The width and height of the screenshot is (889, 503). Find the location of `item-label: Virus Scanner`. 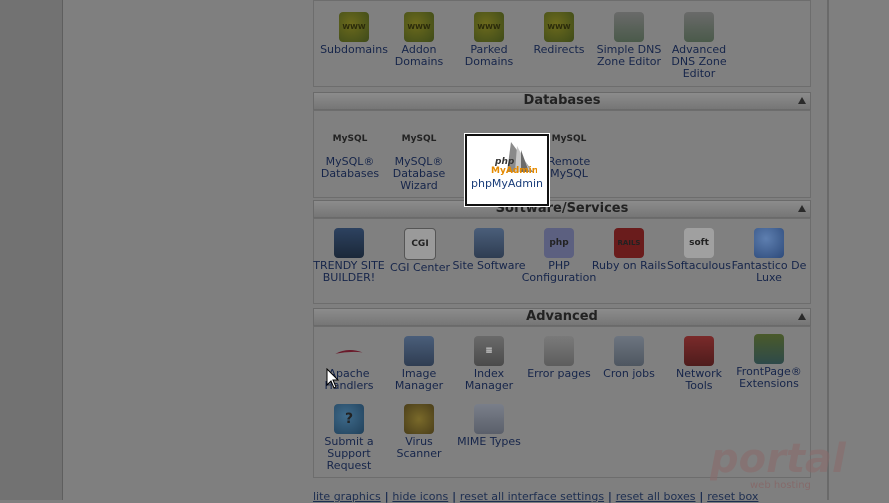

item-label: Virus Scanner is located at coordinates (419, 447).